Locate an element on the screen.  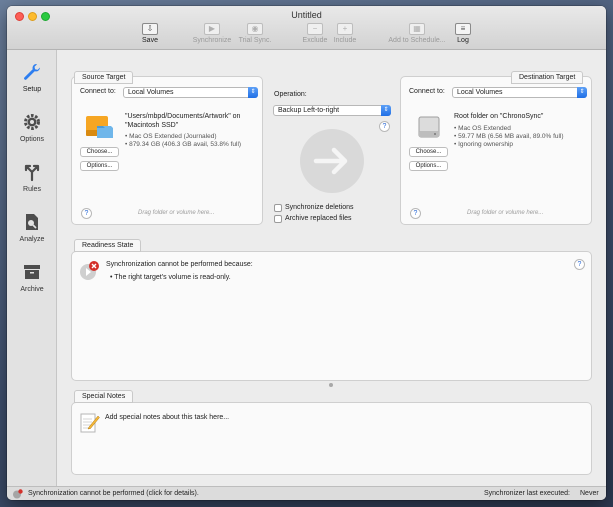
status-error-icon is located at coordinates (18, 494).